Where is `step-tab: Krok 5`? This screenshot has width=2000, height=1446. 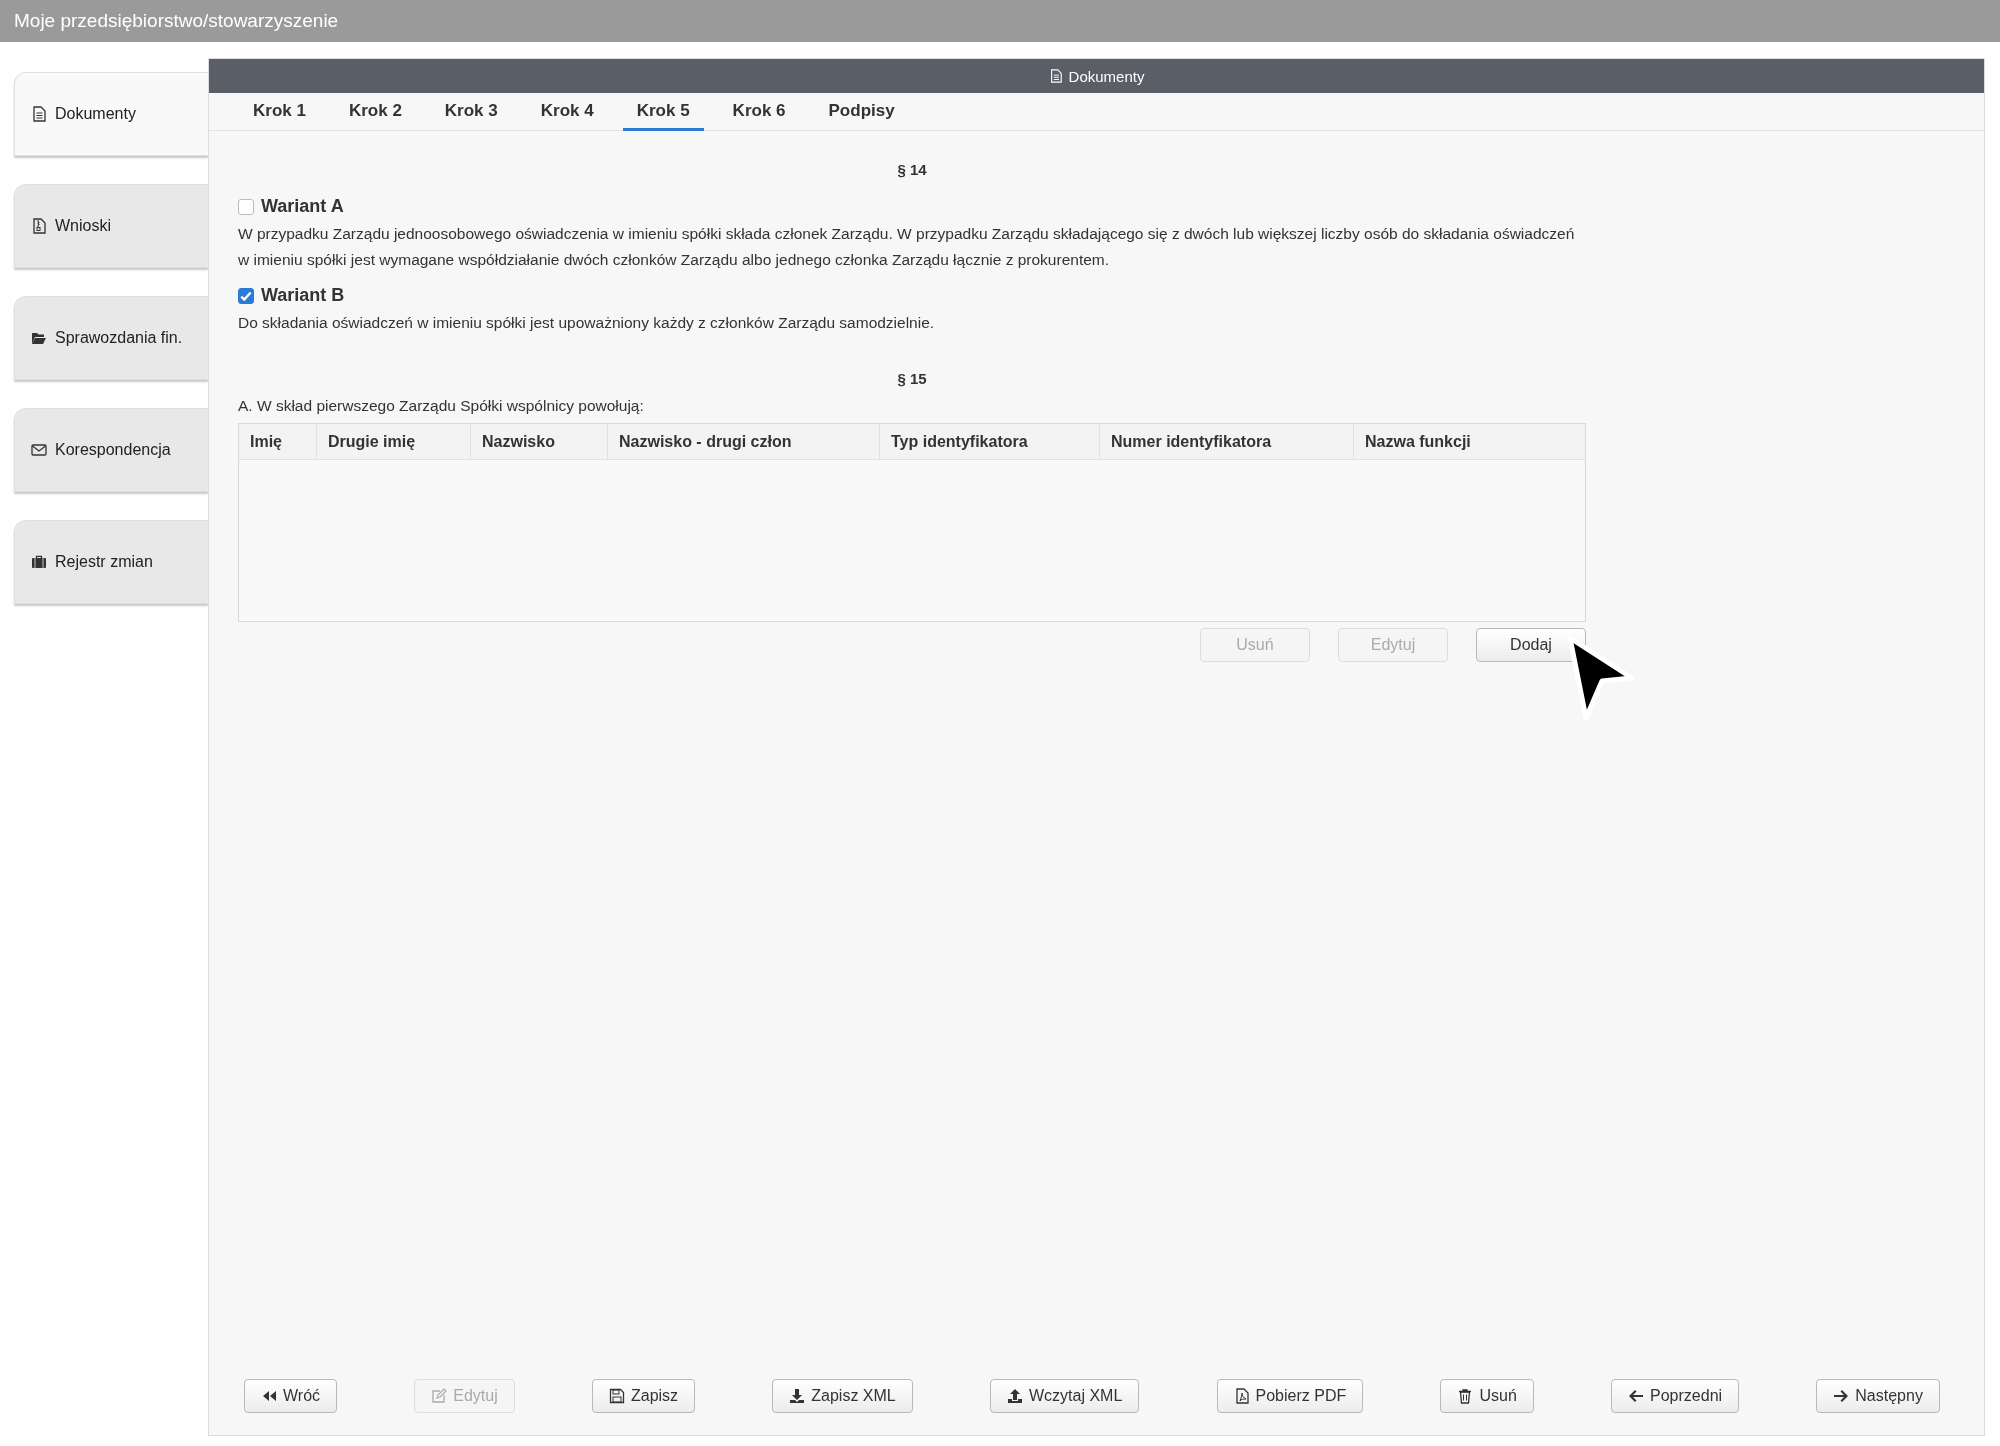 step-tab: Krok 5 is located at coordinates (663, 112).